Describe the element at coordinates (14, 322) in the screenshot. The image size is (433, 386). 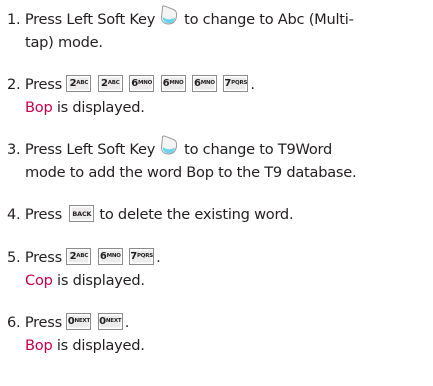
I see `step-number: 6.` at that location.